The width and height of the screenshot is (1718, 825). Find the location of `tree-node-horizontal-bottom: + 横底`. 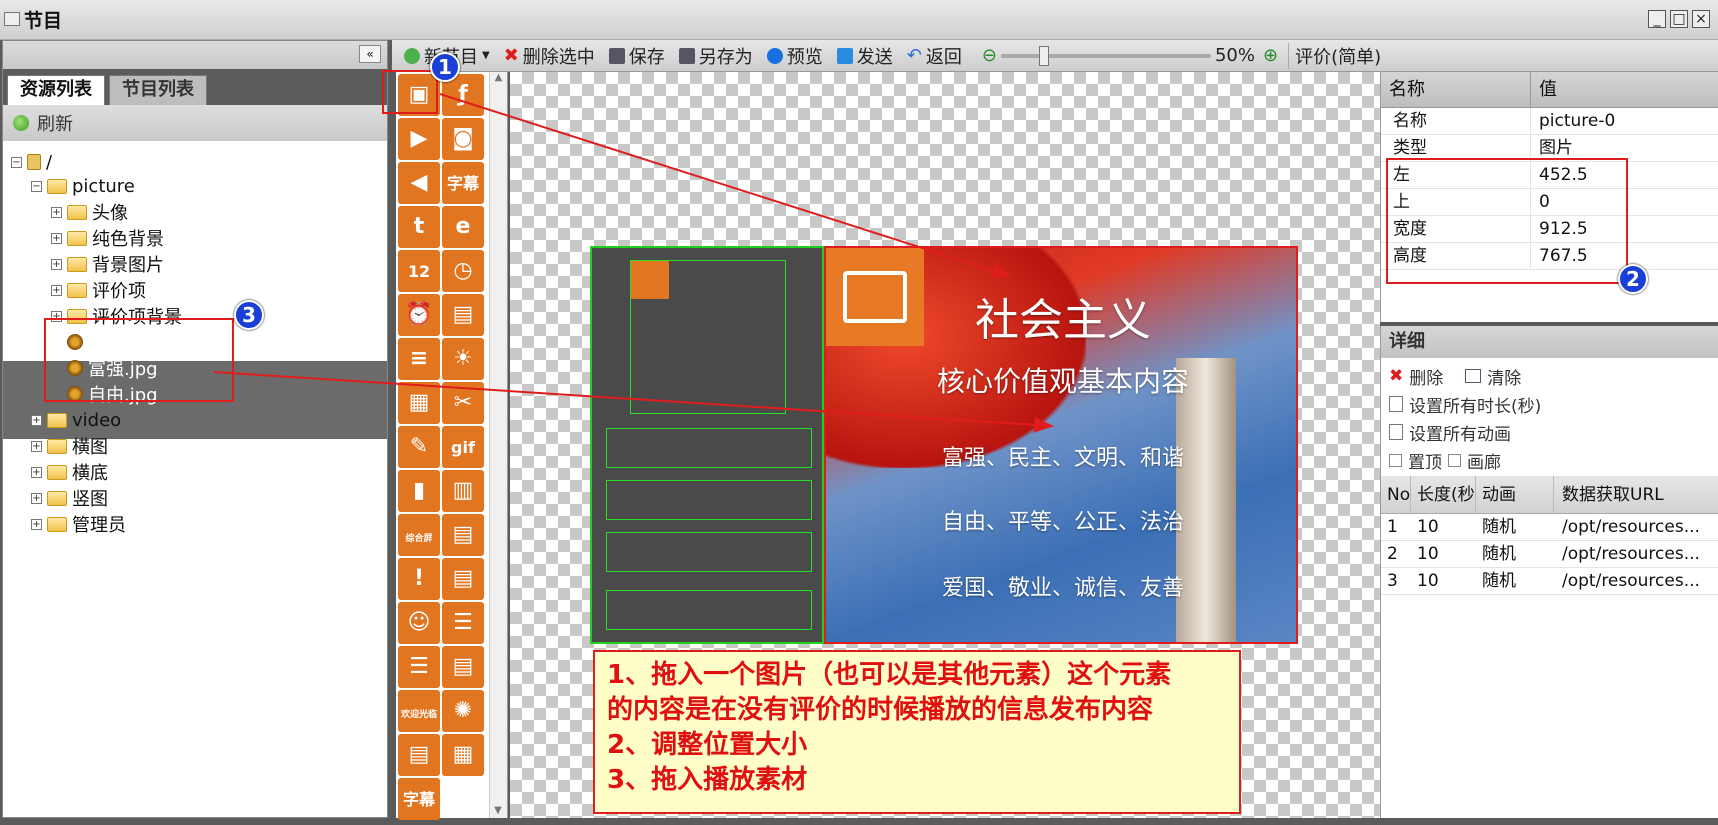

tree-node-horizontal-bottom: + 横底 is located at coordinates (69, 472).